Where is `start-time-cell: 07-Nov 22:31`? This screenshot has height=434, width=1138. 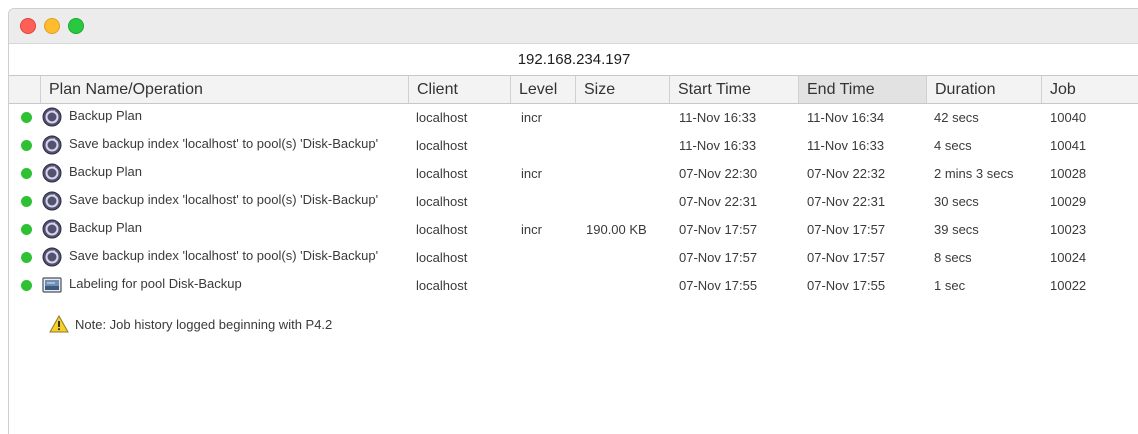
start-time-cell: 07-Nov 22:31 is located at coordinates (718, 201).